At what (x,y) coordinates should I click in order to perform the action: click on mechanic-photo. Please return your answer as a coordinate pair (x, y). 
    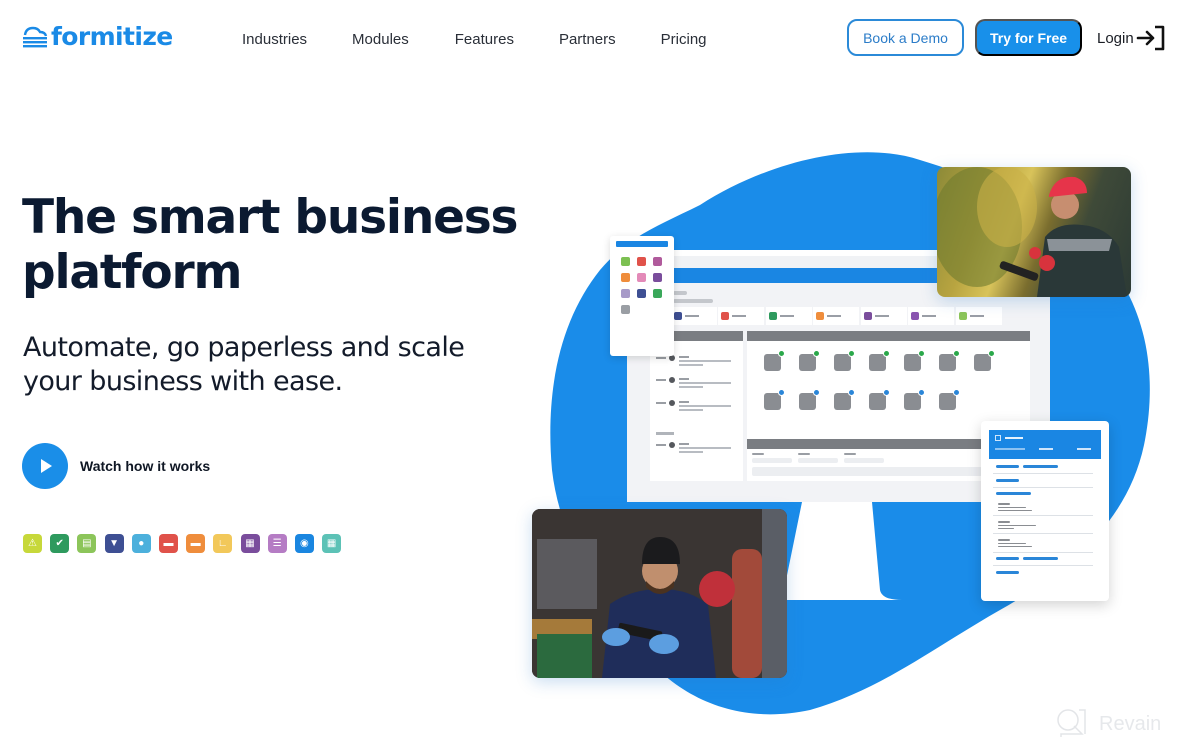
    Looking at the image, I should click on (659, 593).